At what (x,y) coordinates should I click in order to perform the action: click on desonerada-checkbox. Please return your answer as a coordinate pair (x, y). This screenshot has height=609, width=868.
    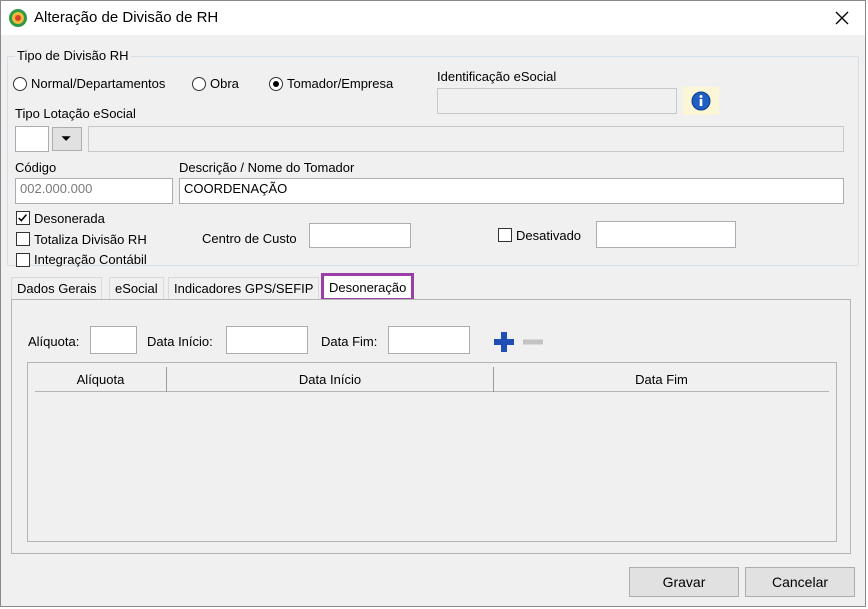
    Looking at the image, I should click on (23, 218).